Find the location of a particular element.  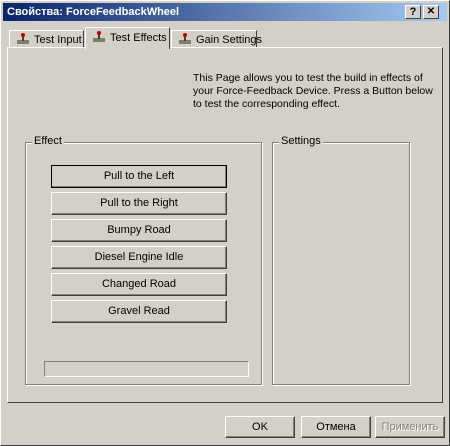

cancel-button: Отмена is located at coordinates (336, 427).